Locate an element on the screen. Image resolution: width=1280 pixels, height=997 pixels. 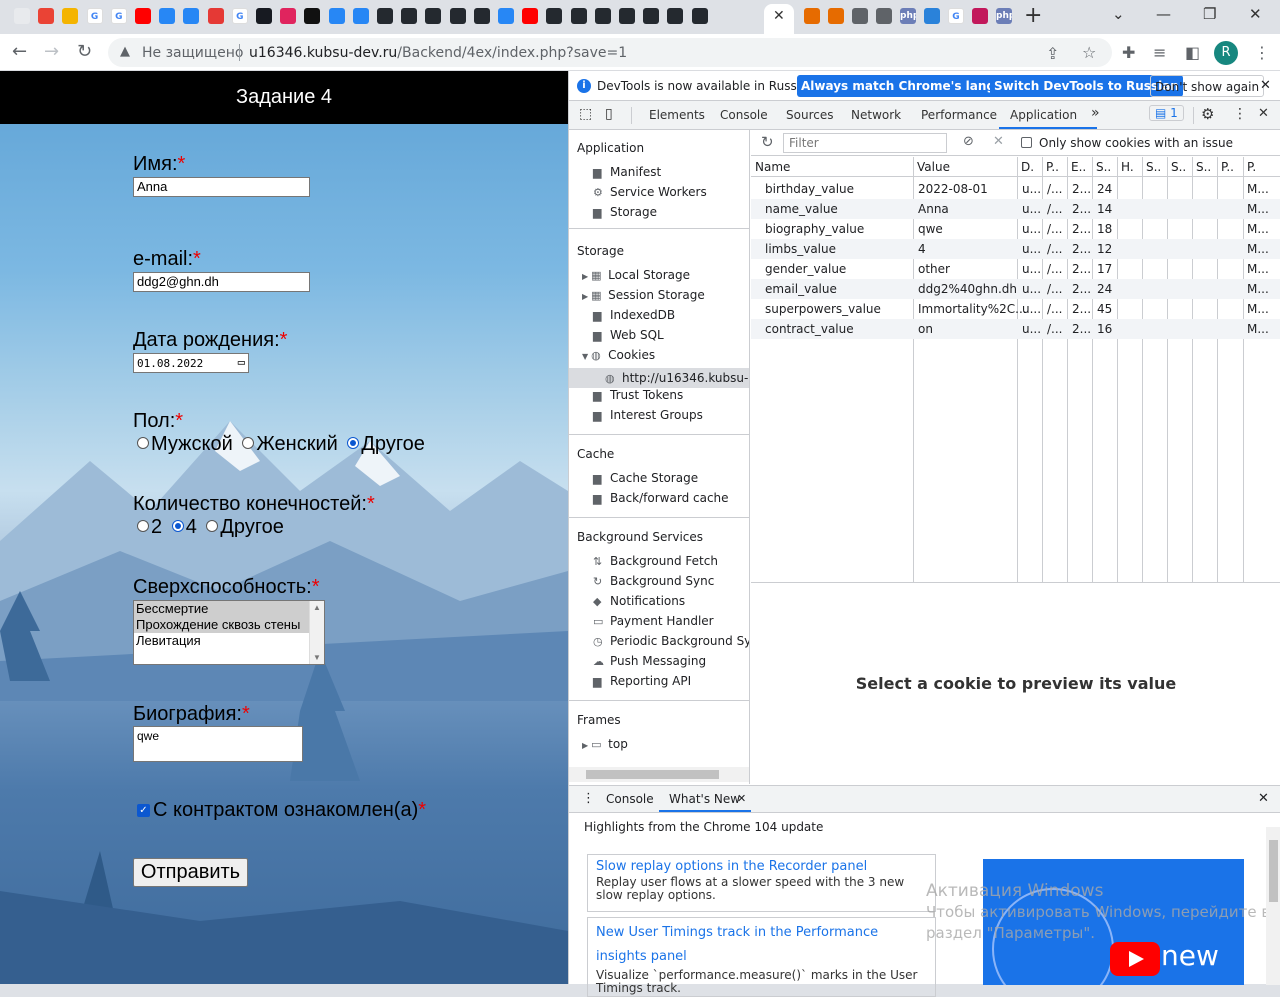
drawer-tab-close-icon: ✕ is located at coordinates (741, 798).